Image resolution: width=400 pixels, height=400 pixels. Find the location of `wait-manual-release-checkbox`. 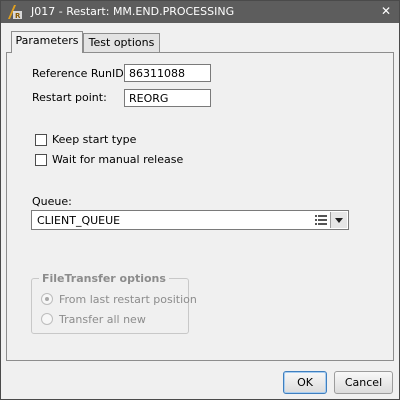

wait-manual-release-checkbox is located at coordinates (41, 160).